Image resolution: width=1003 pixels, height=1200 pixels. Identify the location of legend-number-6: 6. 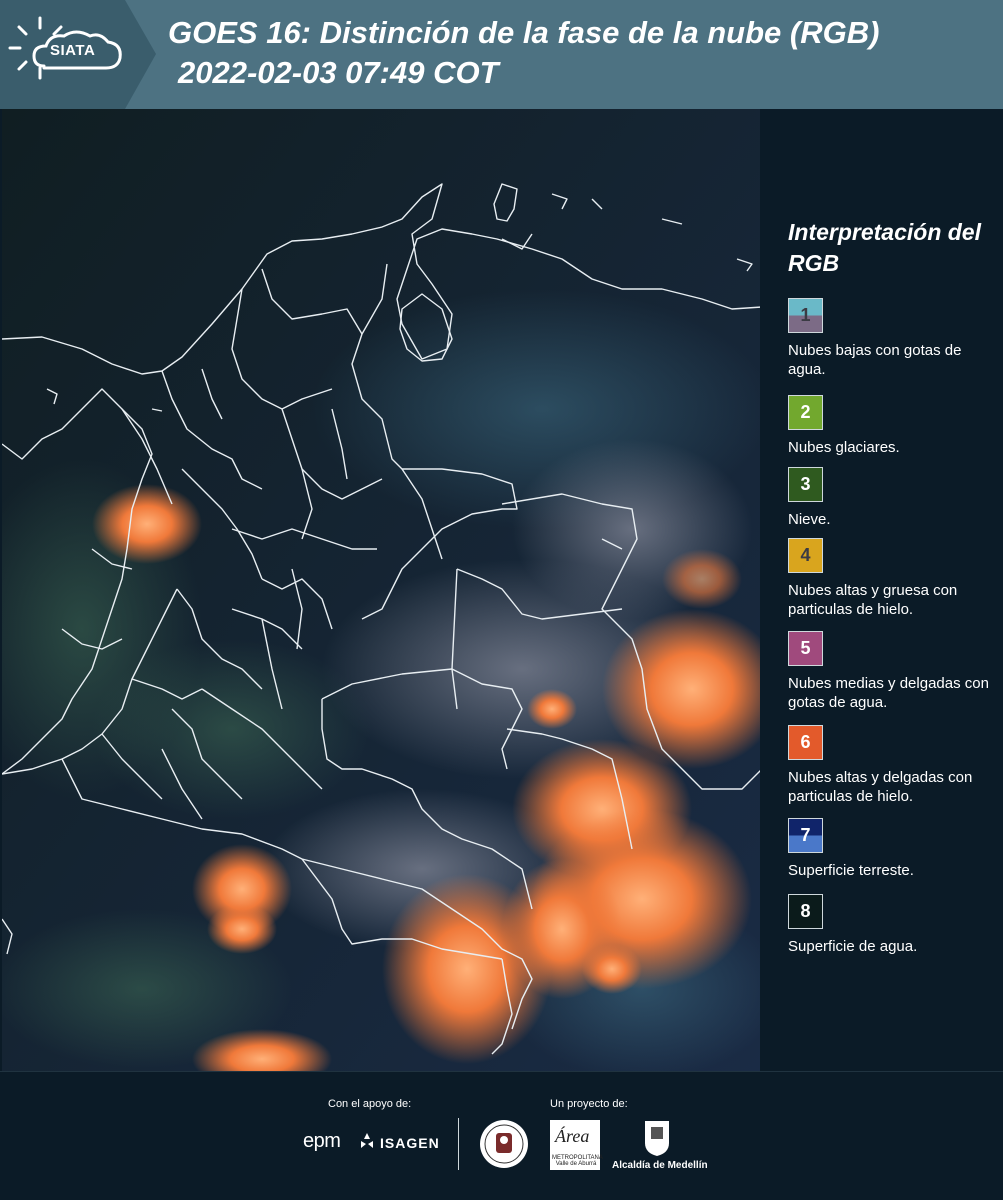
(805, 742).